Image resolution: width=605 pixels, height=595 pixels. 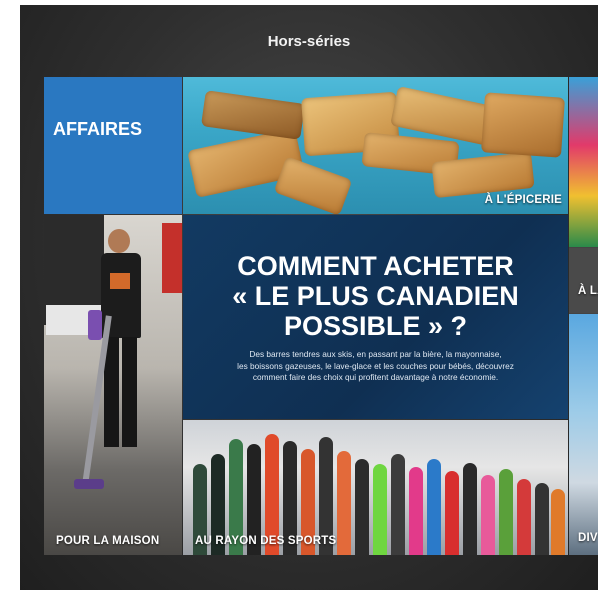 I want to click on tile-right-bottom-label: DIV, so click(x=588, y=538).